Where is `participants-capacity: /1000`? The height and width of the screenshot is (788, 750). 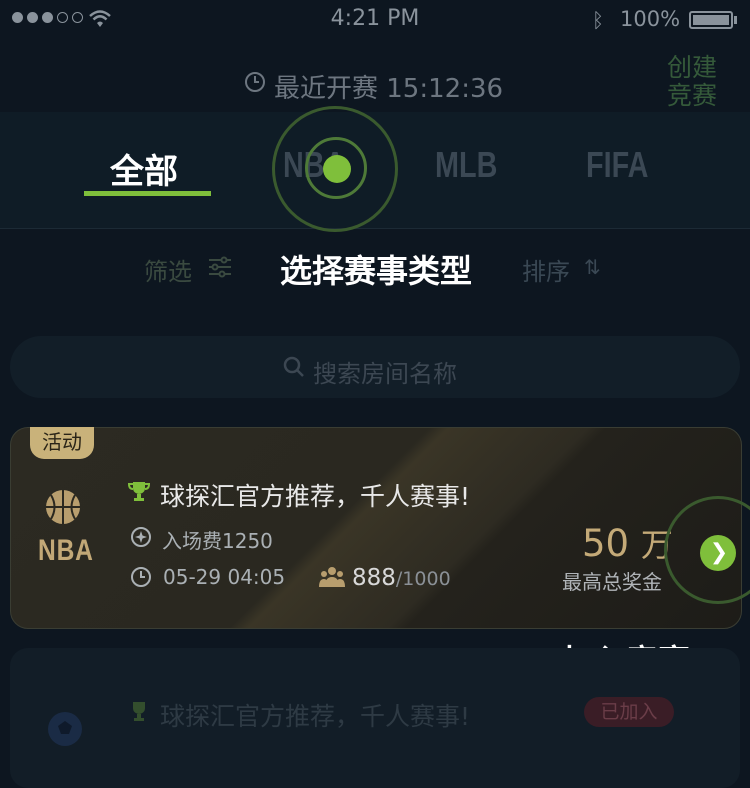
participants-capacity: /1000 is located at coordinates (423, 579).